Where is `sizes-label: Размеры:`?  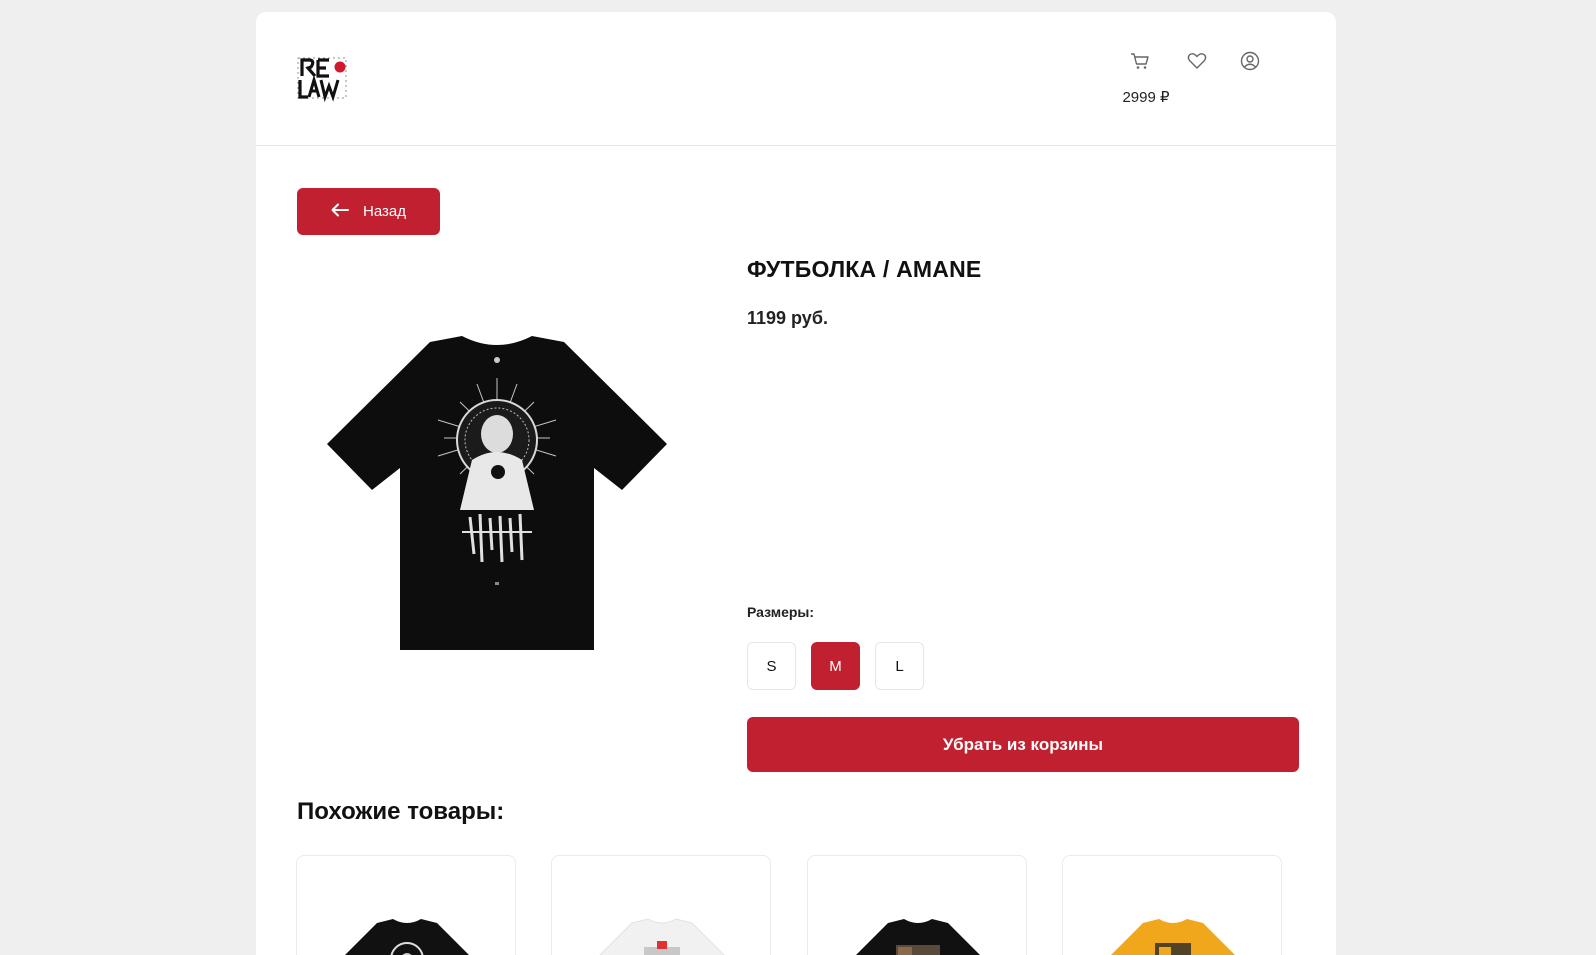 sizes-label: Размеры: is located at coordinates (781, 612).